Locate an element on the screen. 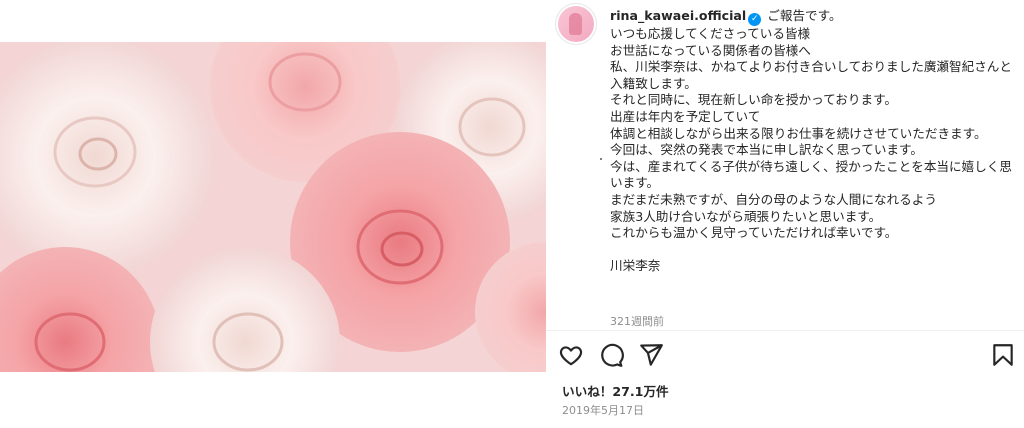  comment-icon is located at coordinates (611, 355).